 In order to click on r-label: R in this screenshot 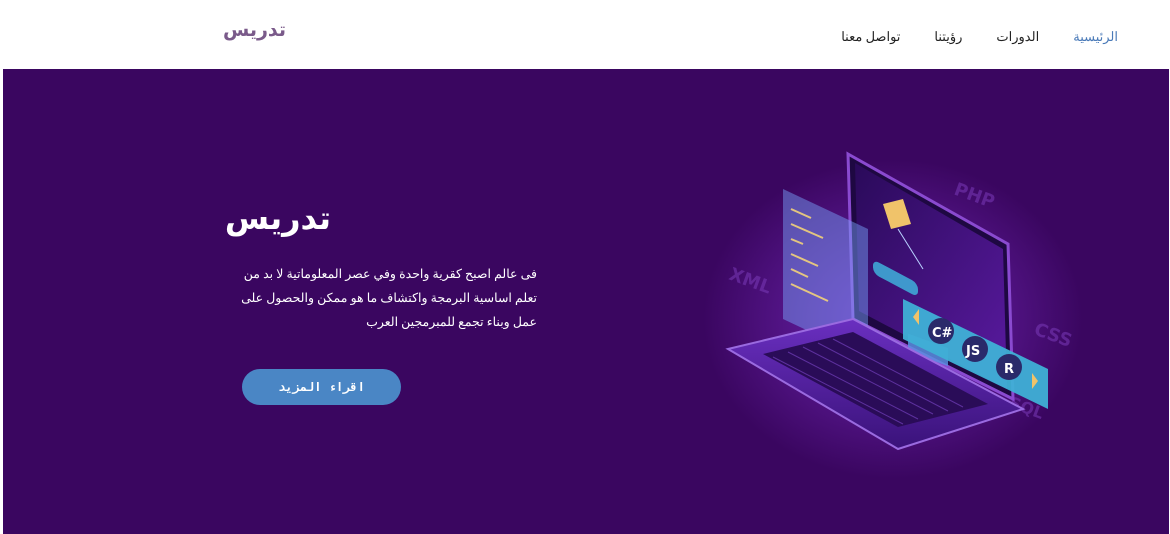, I will do `click(1009, 369)`.